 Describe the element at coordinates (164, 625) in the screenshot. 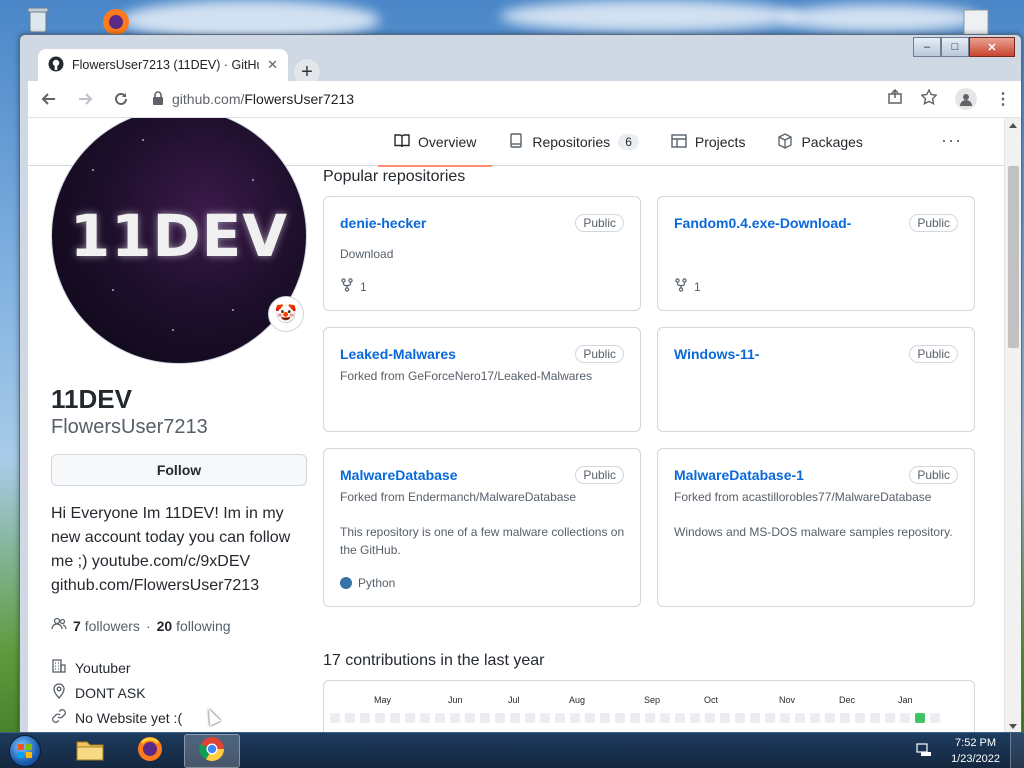

I see `following-count: 20` at that location.